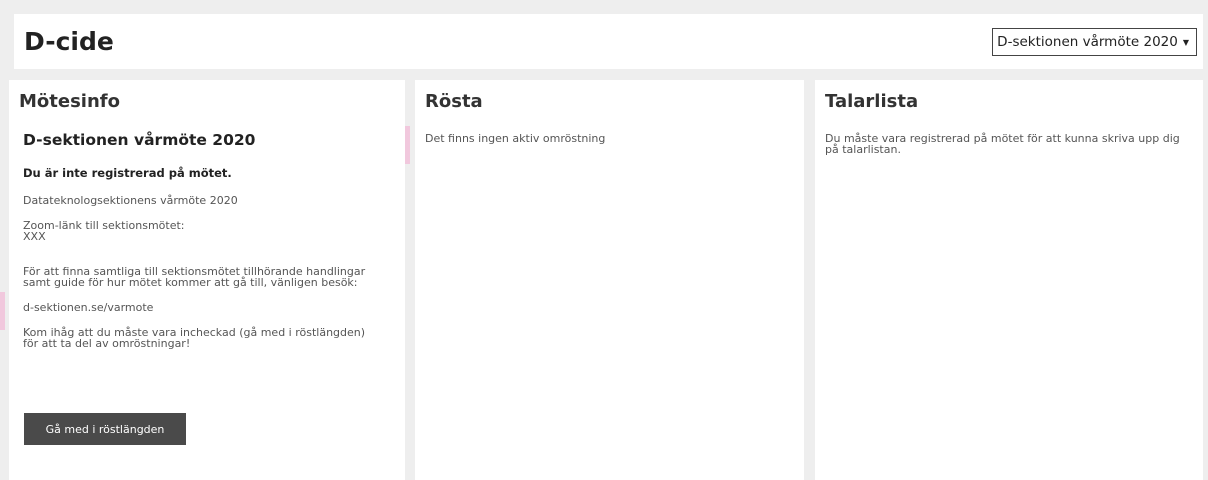 The image size is (1208, 480). What do you see at coordinates (139, 140) in the screenshot?
I see `meeting-name: D-sektionen vårmöte 2020` at bounding box center [139, 140].